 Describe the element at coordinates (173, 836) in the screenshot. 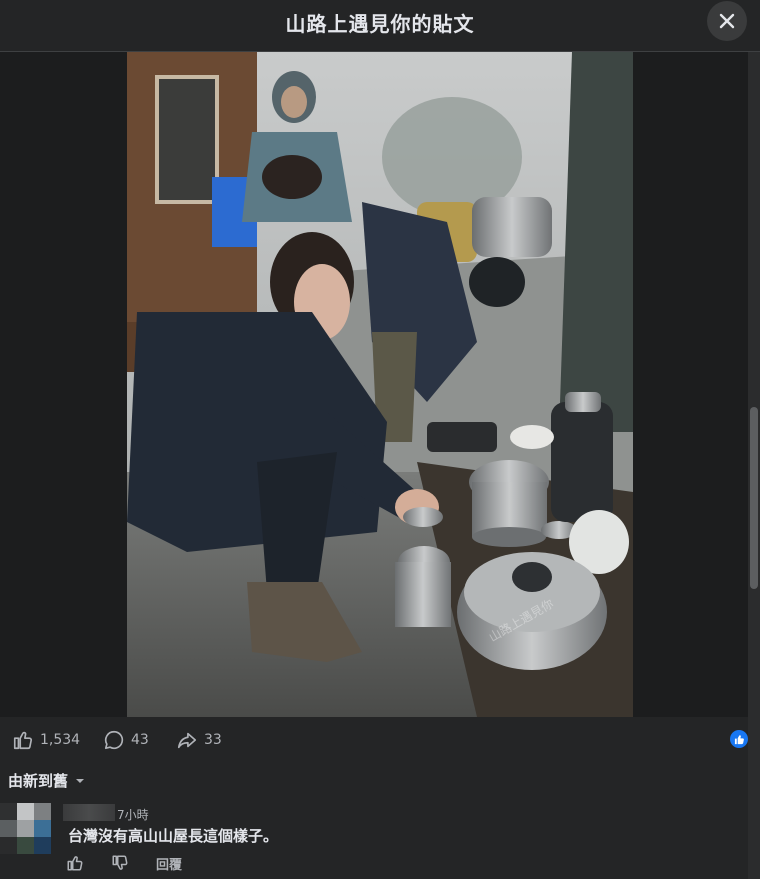

I see `comment-text: 台灣沒有高山山屋長這個樣子。` at that location.